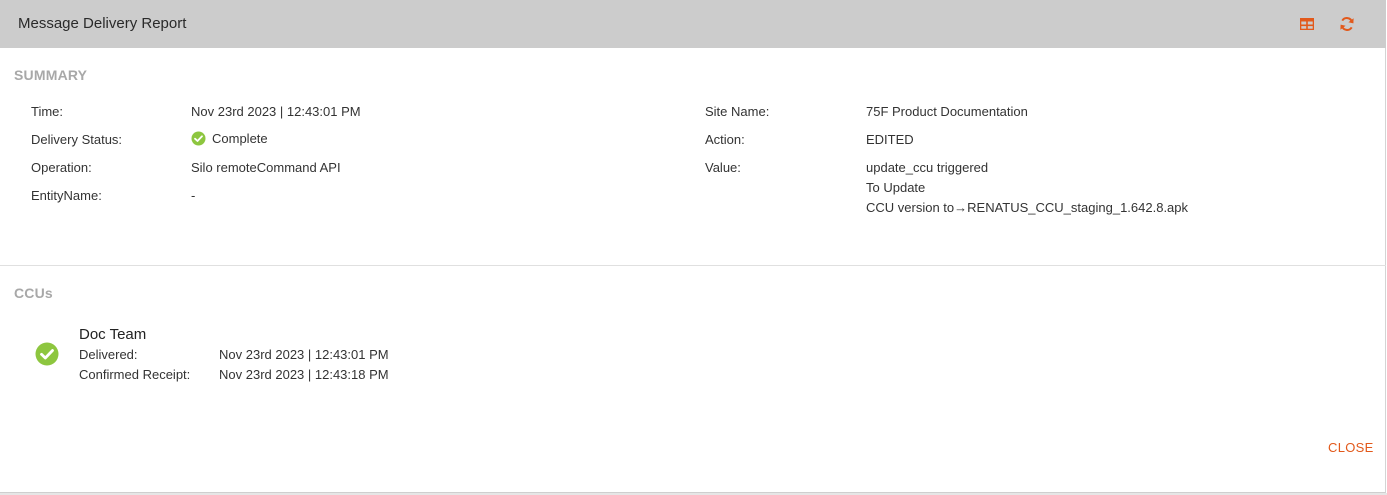 The height and width of the screenshot is (495, 1387). I want to click on confirmed-receipt-label: Confirmed Receipt:, so click(135, 374).